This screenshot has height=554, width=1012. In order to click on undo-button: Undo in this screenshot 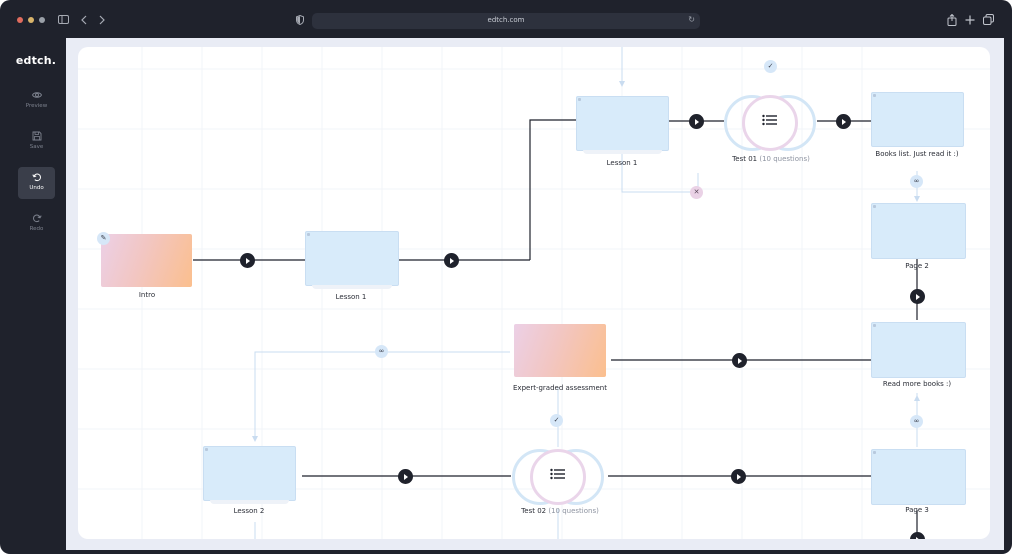, I will do `click(36, 183)`.